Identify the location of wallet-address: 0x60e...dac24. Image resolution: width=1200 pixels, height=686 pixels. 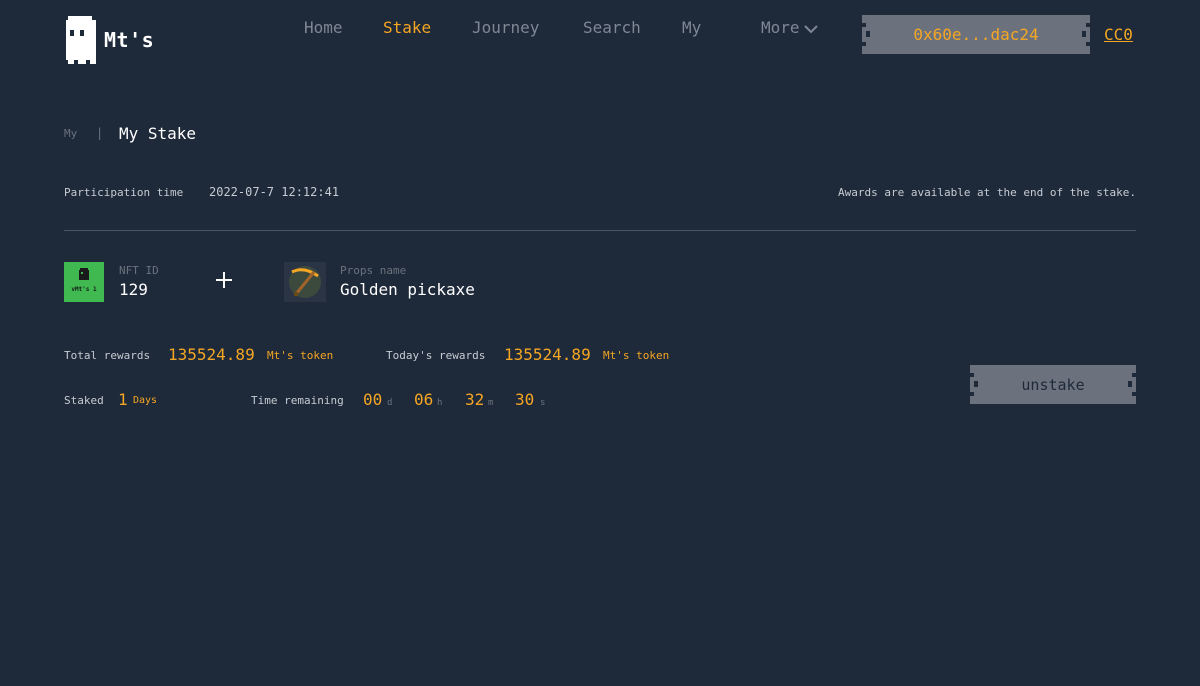
(976, 34).